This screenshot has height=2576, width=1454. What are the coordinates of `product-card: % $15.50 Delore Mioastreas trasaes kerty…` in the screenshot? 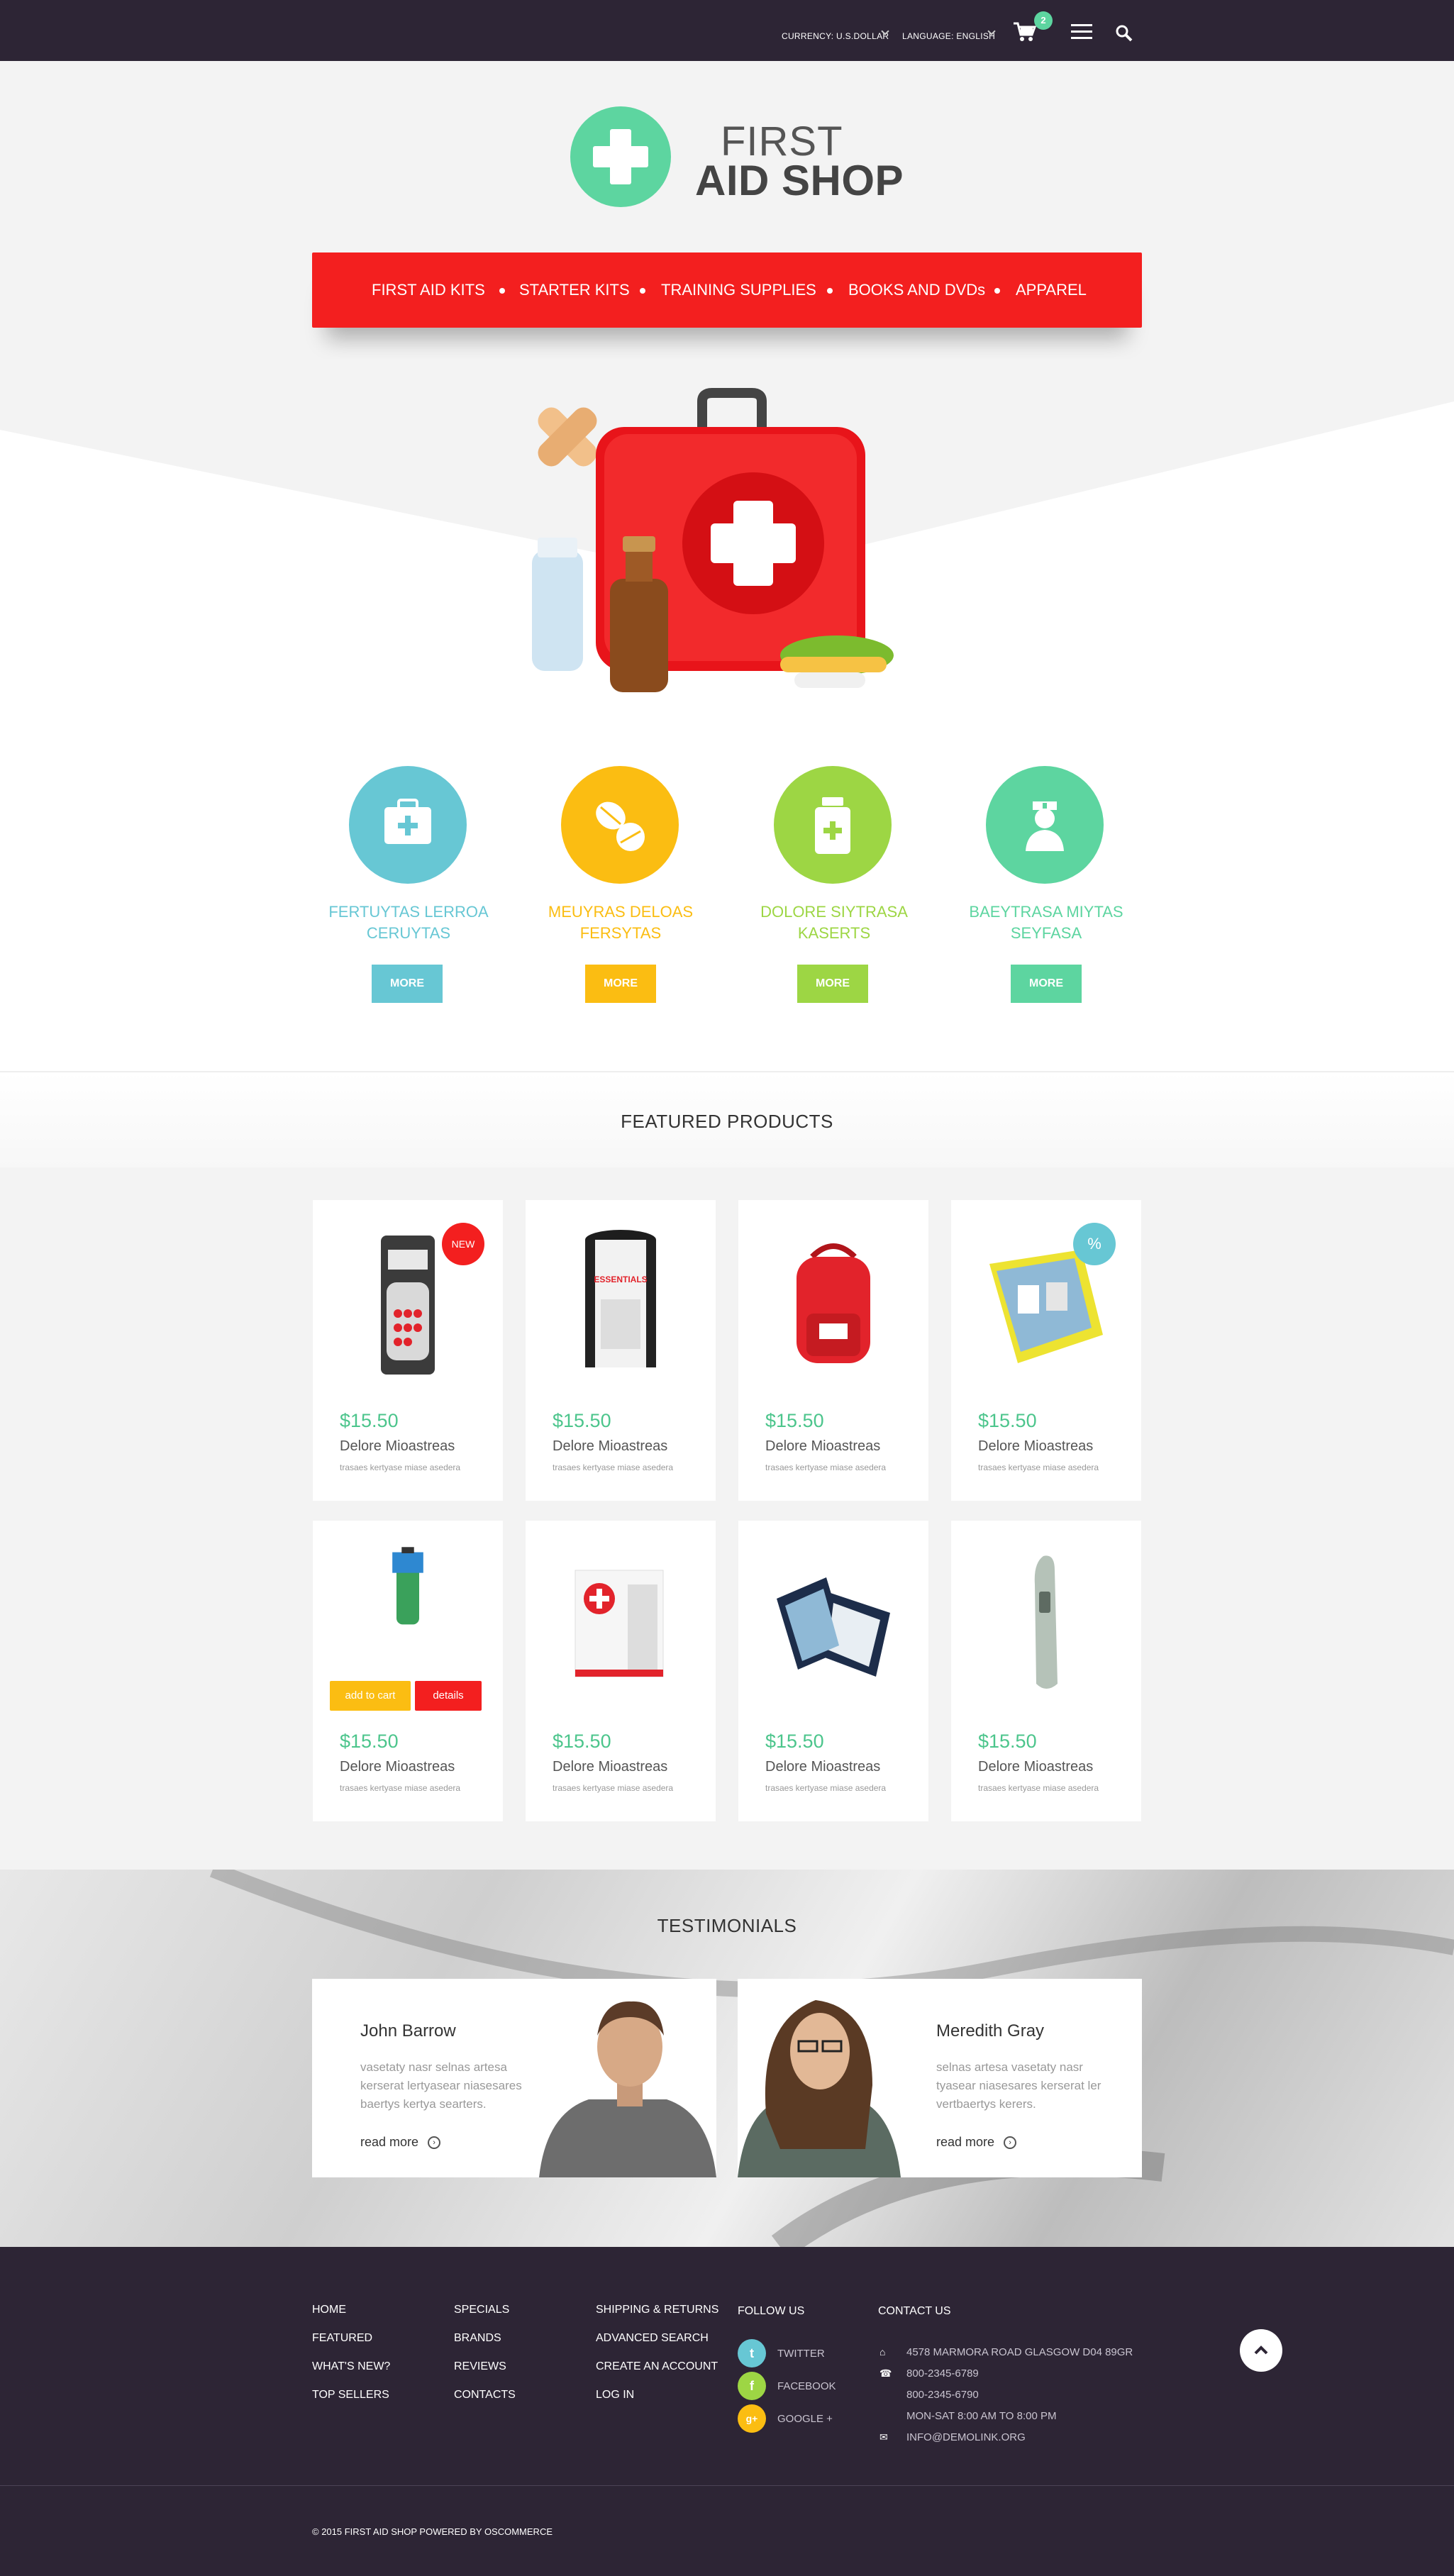 It's located at (1046, 1350).